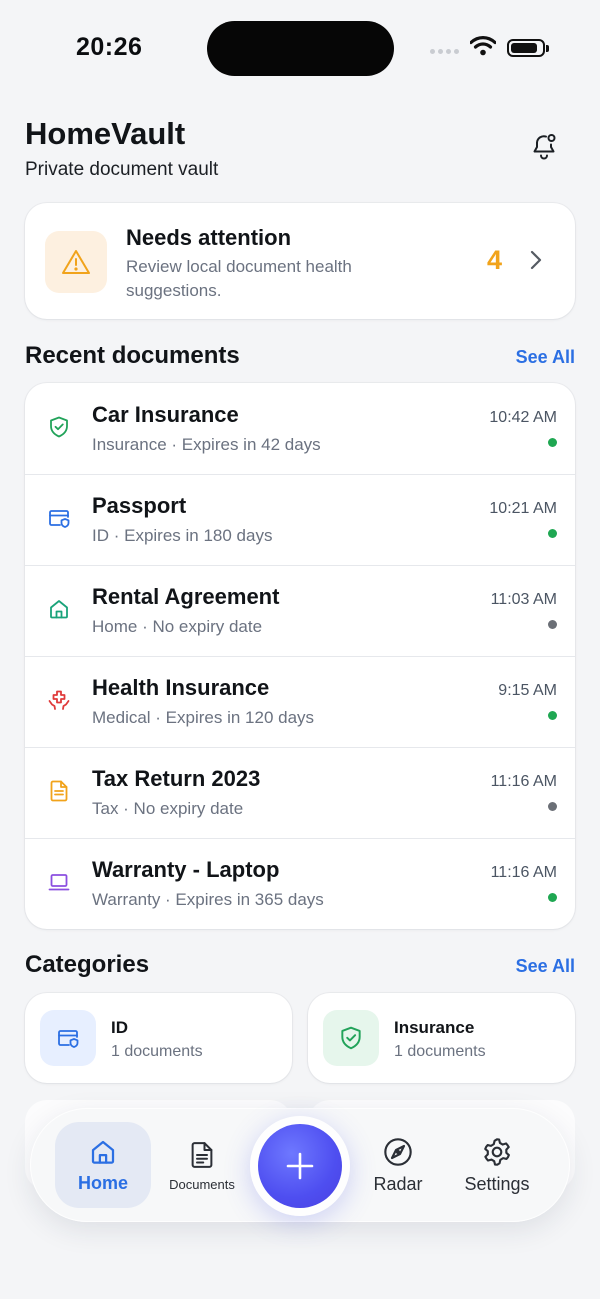 The image size is (600, 1299). Describe the element at coordinates (523, 599) in the screenshot. I see `document-time: 11:03 AM` at that location.